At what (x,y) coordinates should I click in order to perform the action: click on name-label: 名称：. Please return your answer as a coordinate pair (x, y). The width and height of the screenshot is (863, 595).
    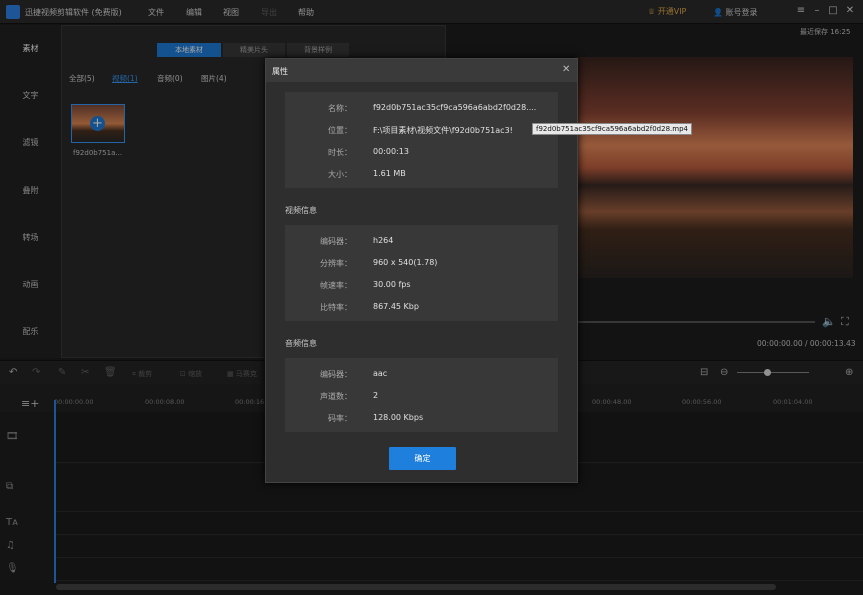
    Looking at the image, I should click on (340, 108).